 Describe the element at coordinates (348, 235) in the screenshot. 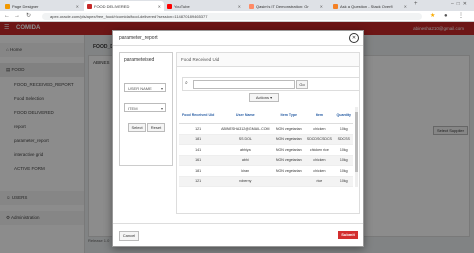

I see `submit-button: Submit` at that location.